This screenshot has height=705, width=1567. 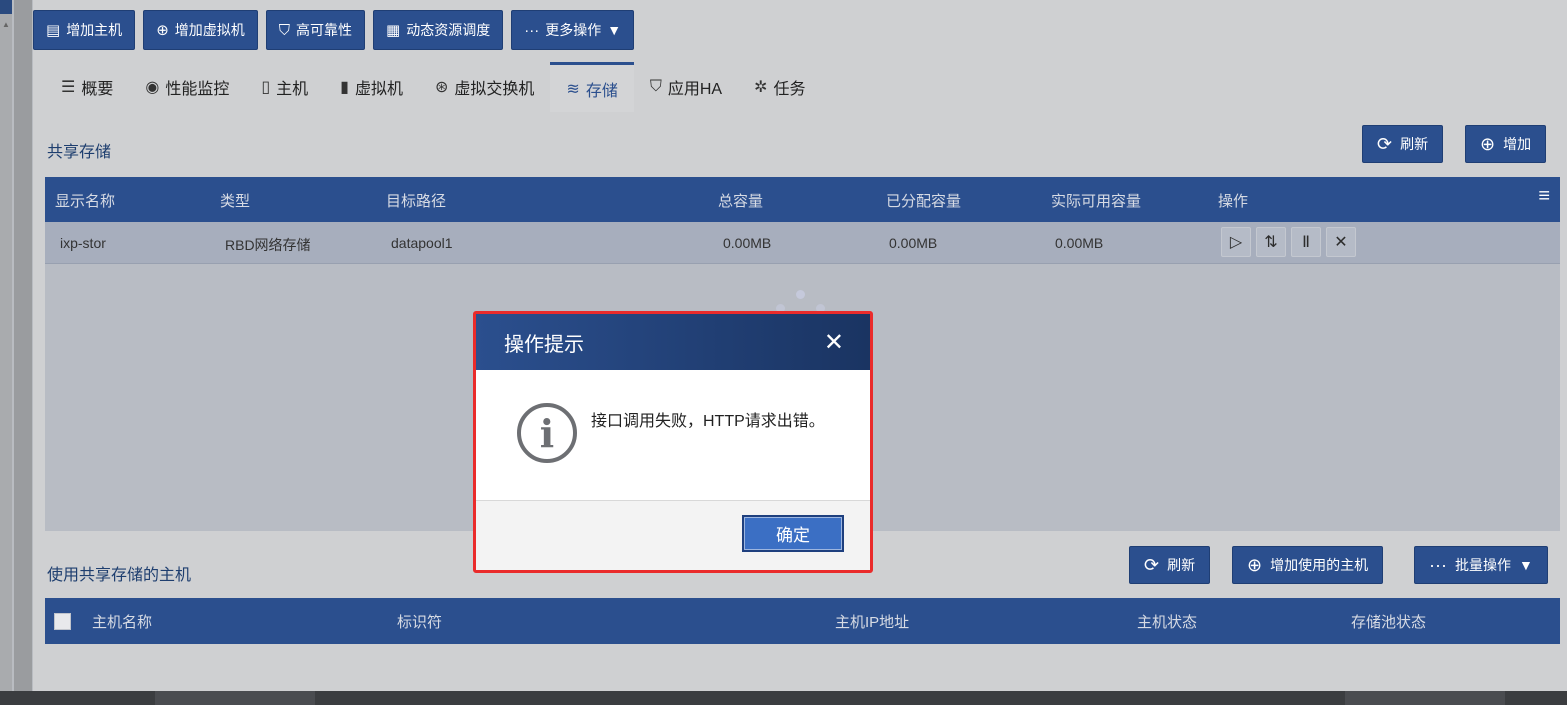 What do you see at coordinates (393, 30) in the screenshot?
I see `schedule-icon: ▦` at bounding box center [393, 30].